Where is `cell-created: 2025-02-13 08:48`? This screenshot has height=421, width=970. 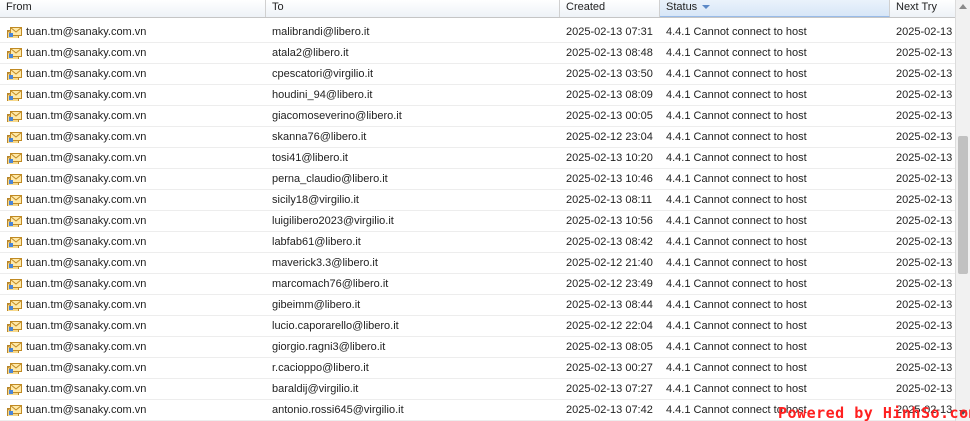 cell-created: 2025-02-13 08:48 is located at coordinates (609, 53).